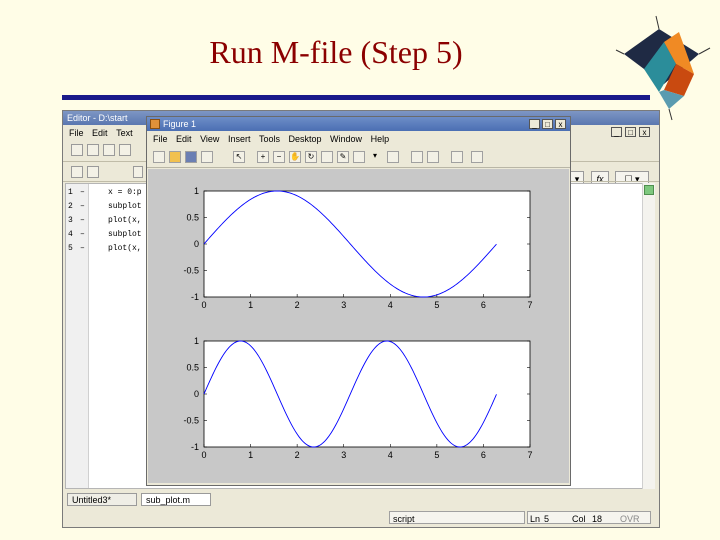 The image size is (720, 540). Describe the element at coordinates (93, 172) in the screenshot. I see `cell-next-icon` at that location.